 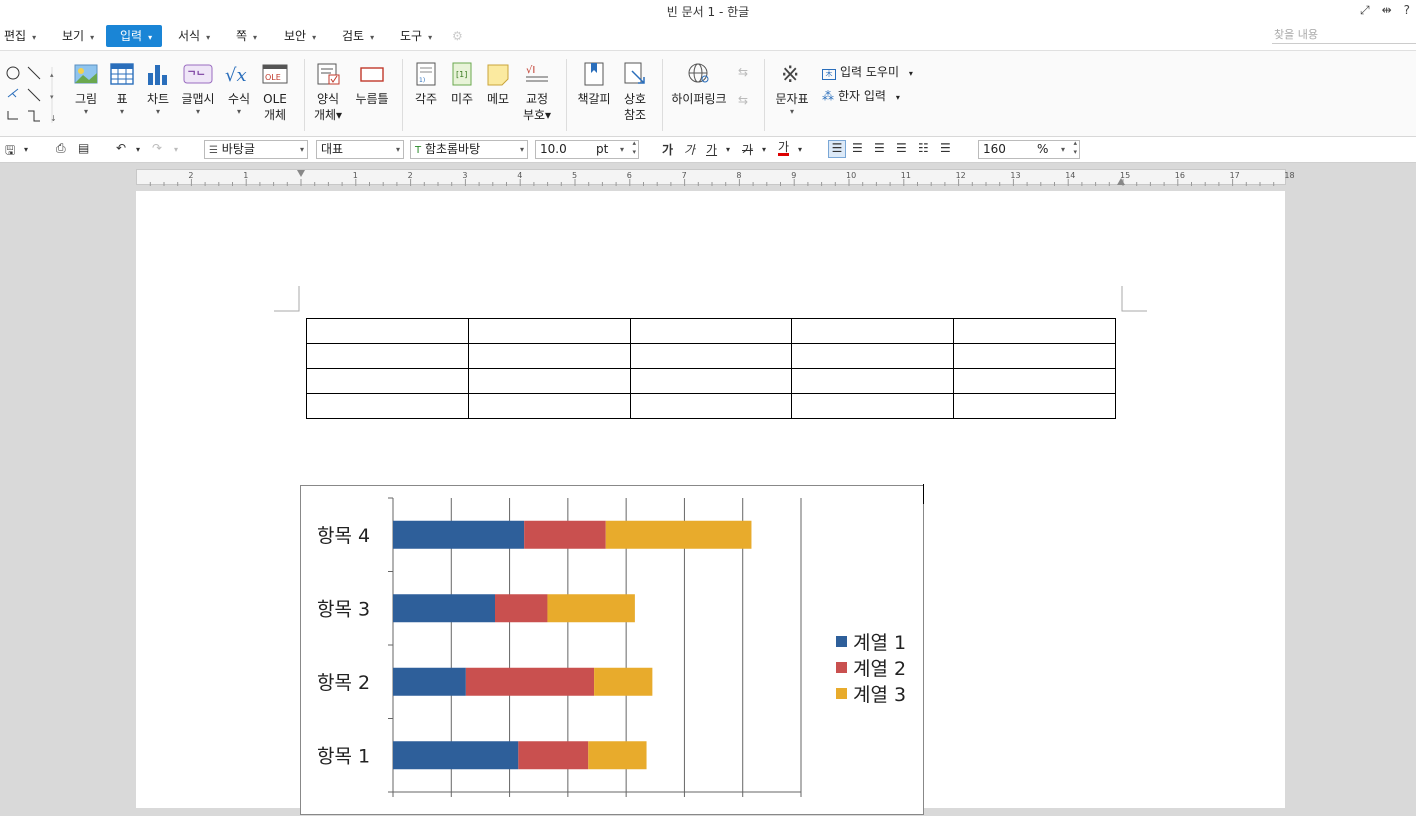 I want to click on insert-glyph-art-button: ᄀᄂ 글맵시 ▾, so click(x=198, y=89).